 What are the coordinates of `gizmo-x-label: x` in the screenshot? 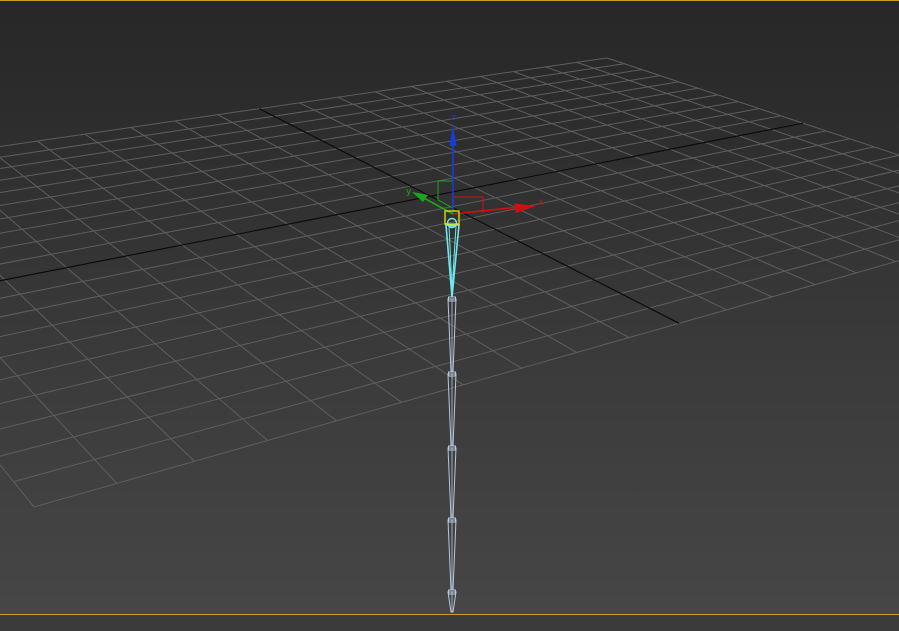 It's located at (541, 203).